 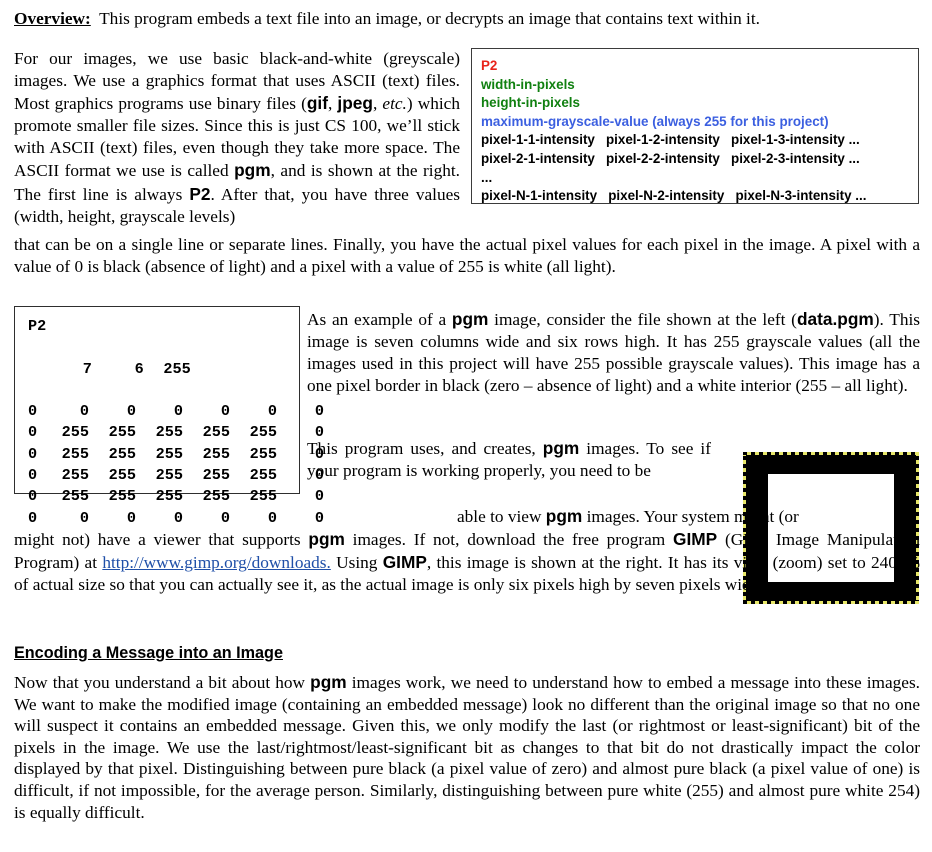 I want to click on encoding-pgm: pgm, so click(x=328, y=682).